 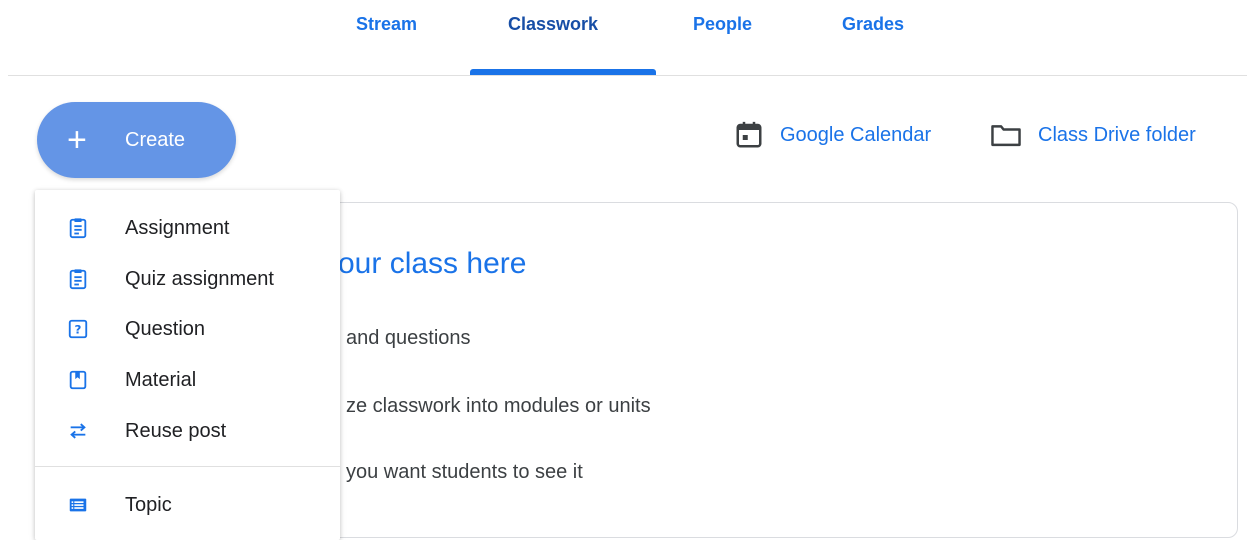 What do you see at coordinates (623, 38) in the screenshot?
I see `top-nav-tabs: Stream Classwork People Grades` at bounding box center [623, 38].